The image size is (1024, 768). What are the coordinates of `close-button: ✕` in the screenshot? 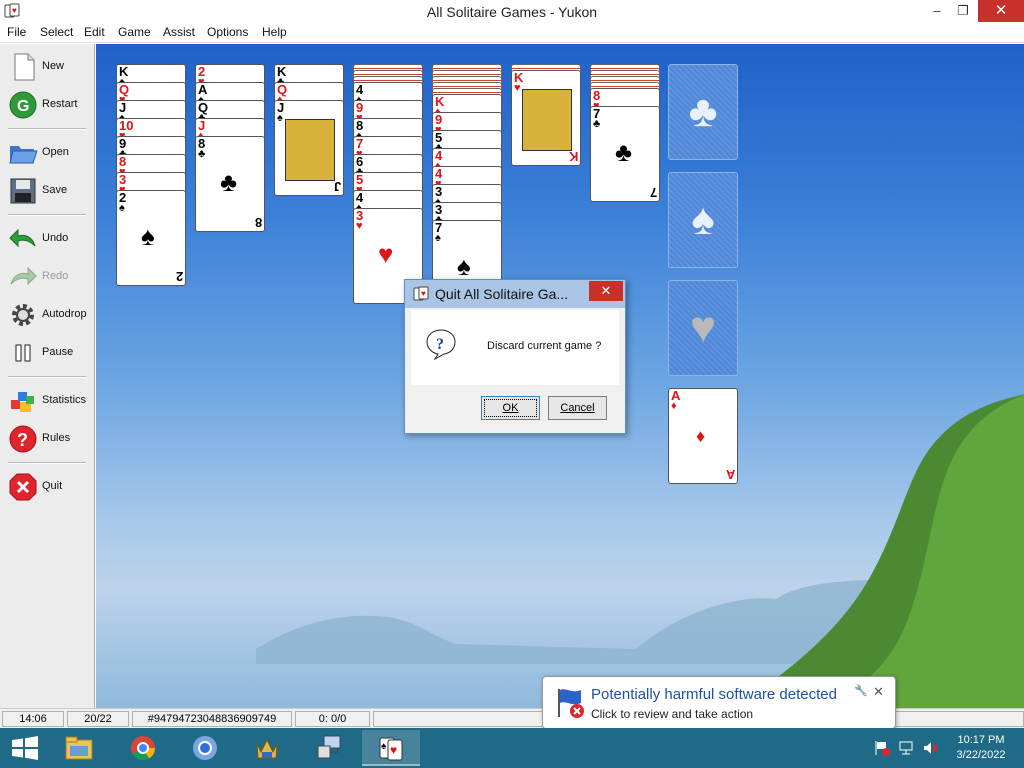 It's located at (1001, 11).